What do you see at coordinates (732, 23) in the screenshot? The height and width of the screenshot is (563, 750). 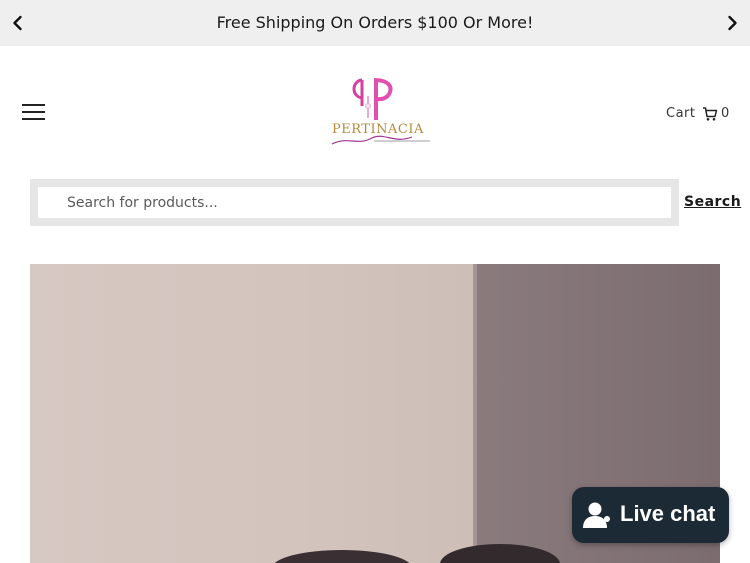 I see `chevron-right-icon` at bounding box center [732, 23].